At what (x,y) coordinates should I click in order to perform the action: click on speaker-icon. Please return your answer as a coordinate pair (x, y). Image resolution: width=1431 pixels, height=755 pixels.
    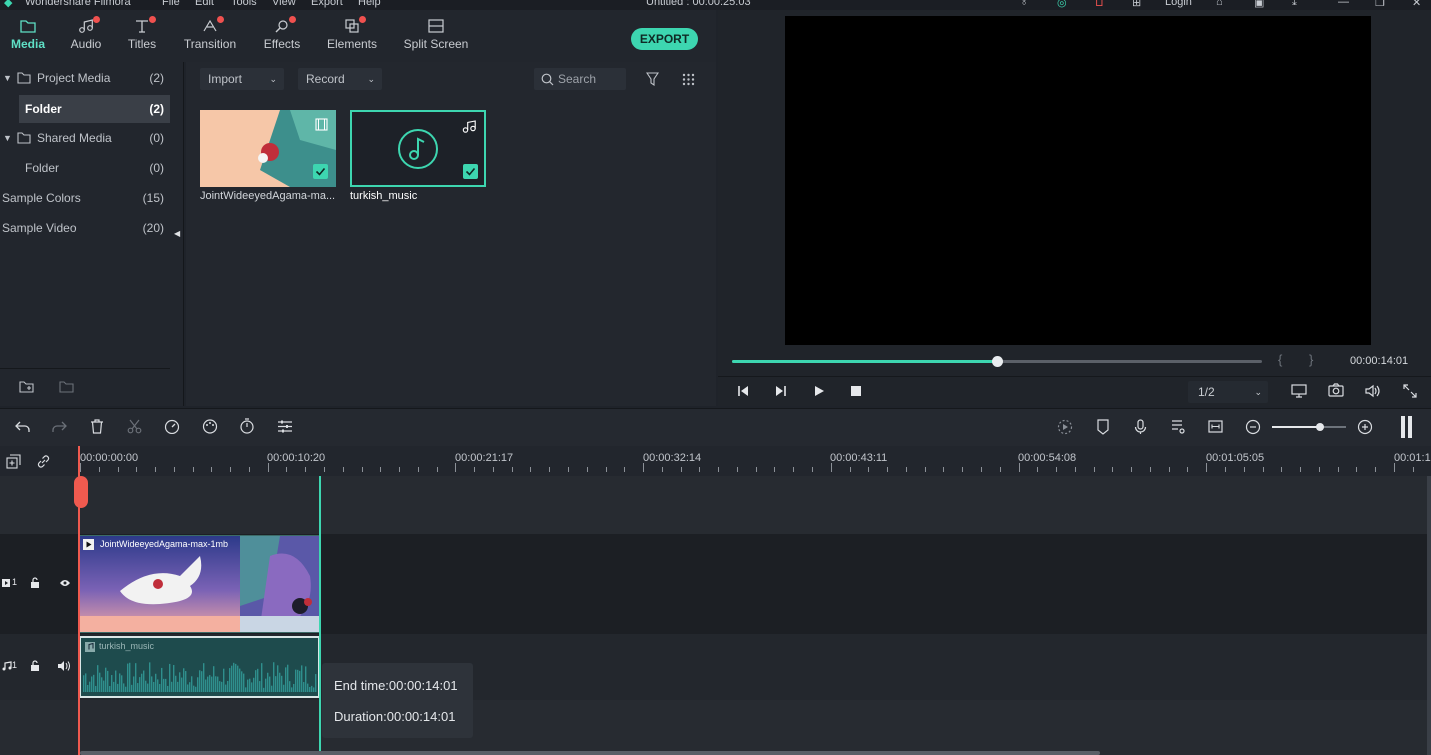
    Looking at the image, I should click on (64, 666).